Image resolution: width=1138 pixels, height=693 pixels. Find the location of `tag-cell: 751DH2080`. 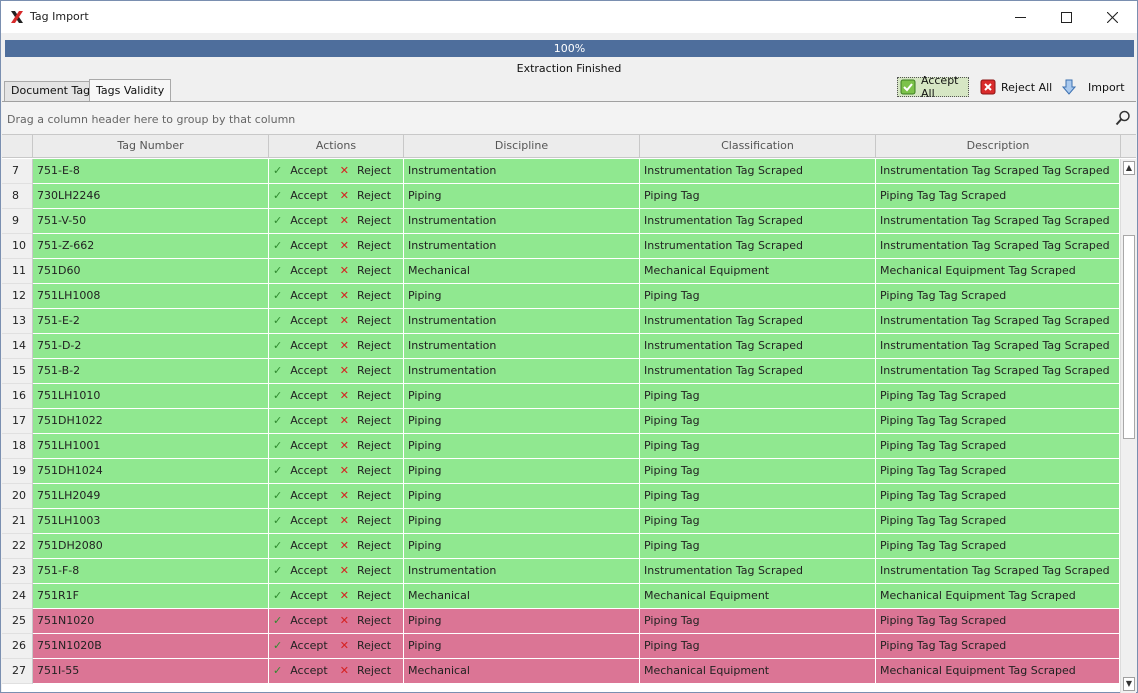

tag-cell: 751DH2080 is located at coordinates (151, 546).